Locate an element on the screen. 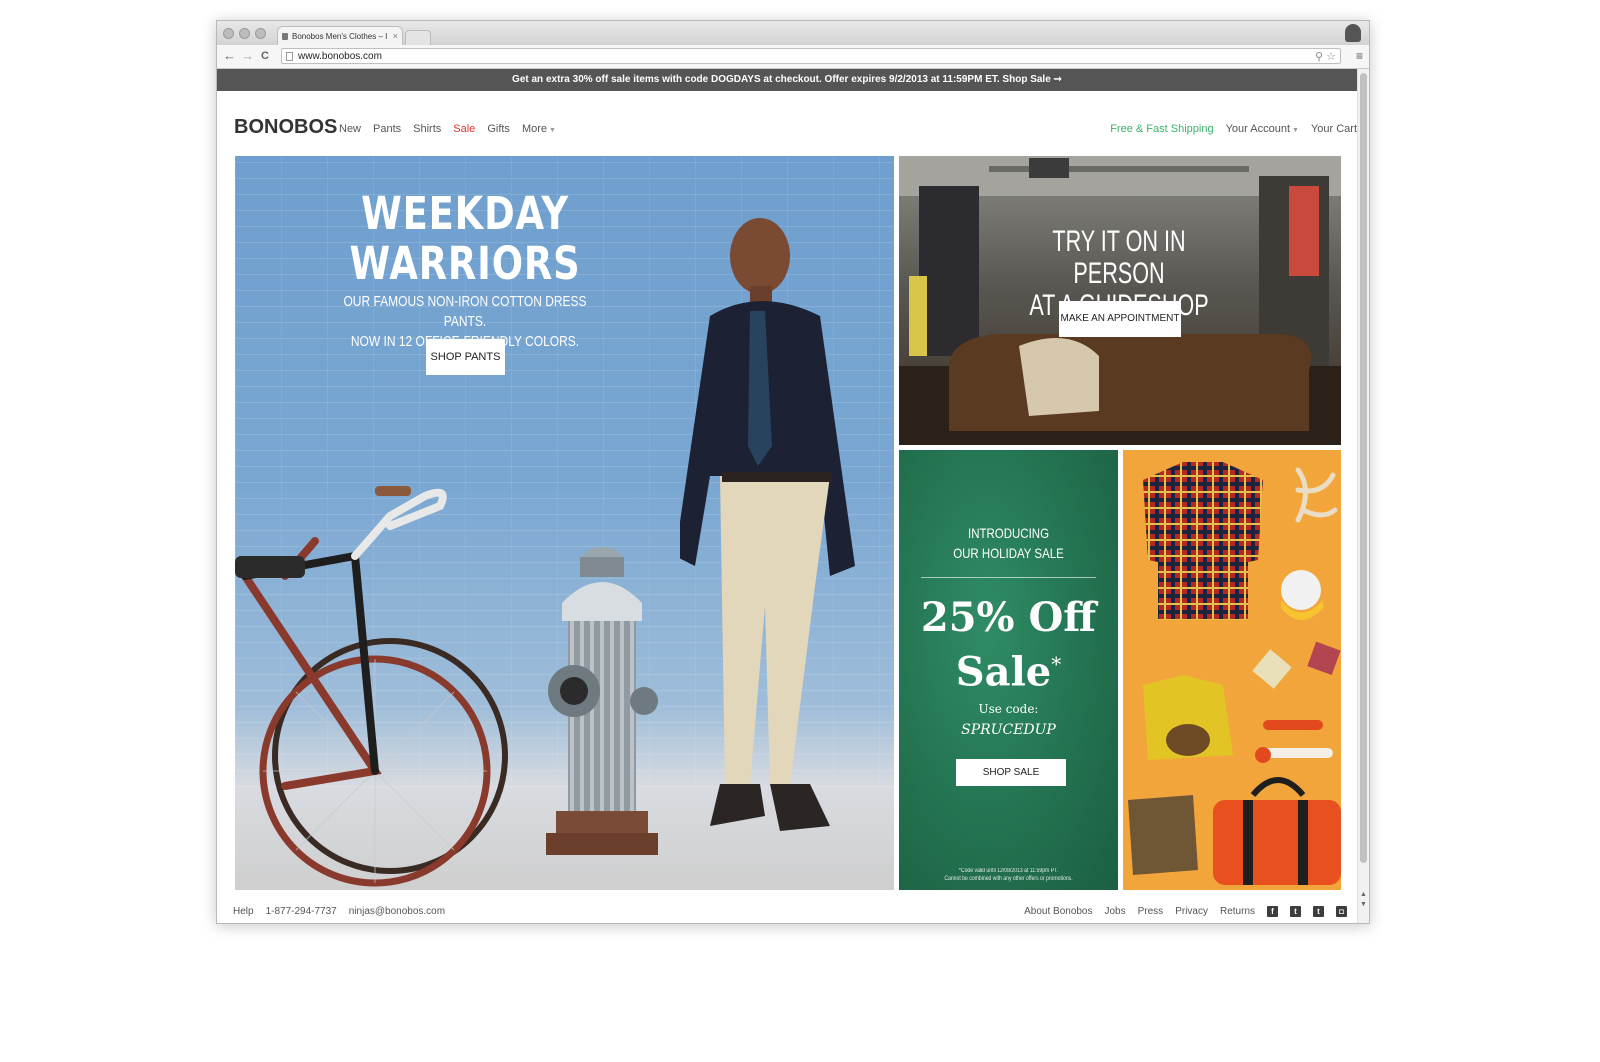 The image size is (1600, 1062). holiday-discount-line1: 25% Off is located at coordinates (1008, 617).